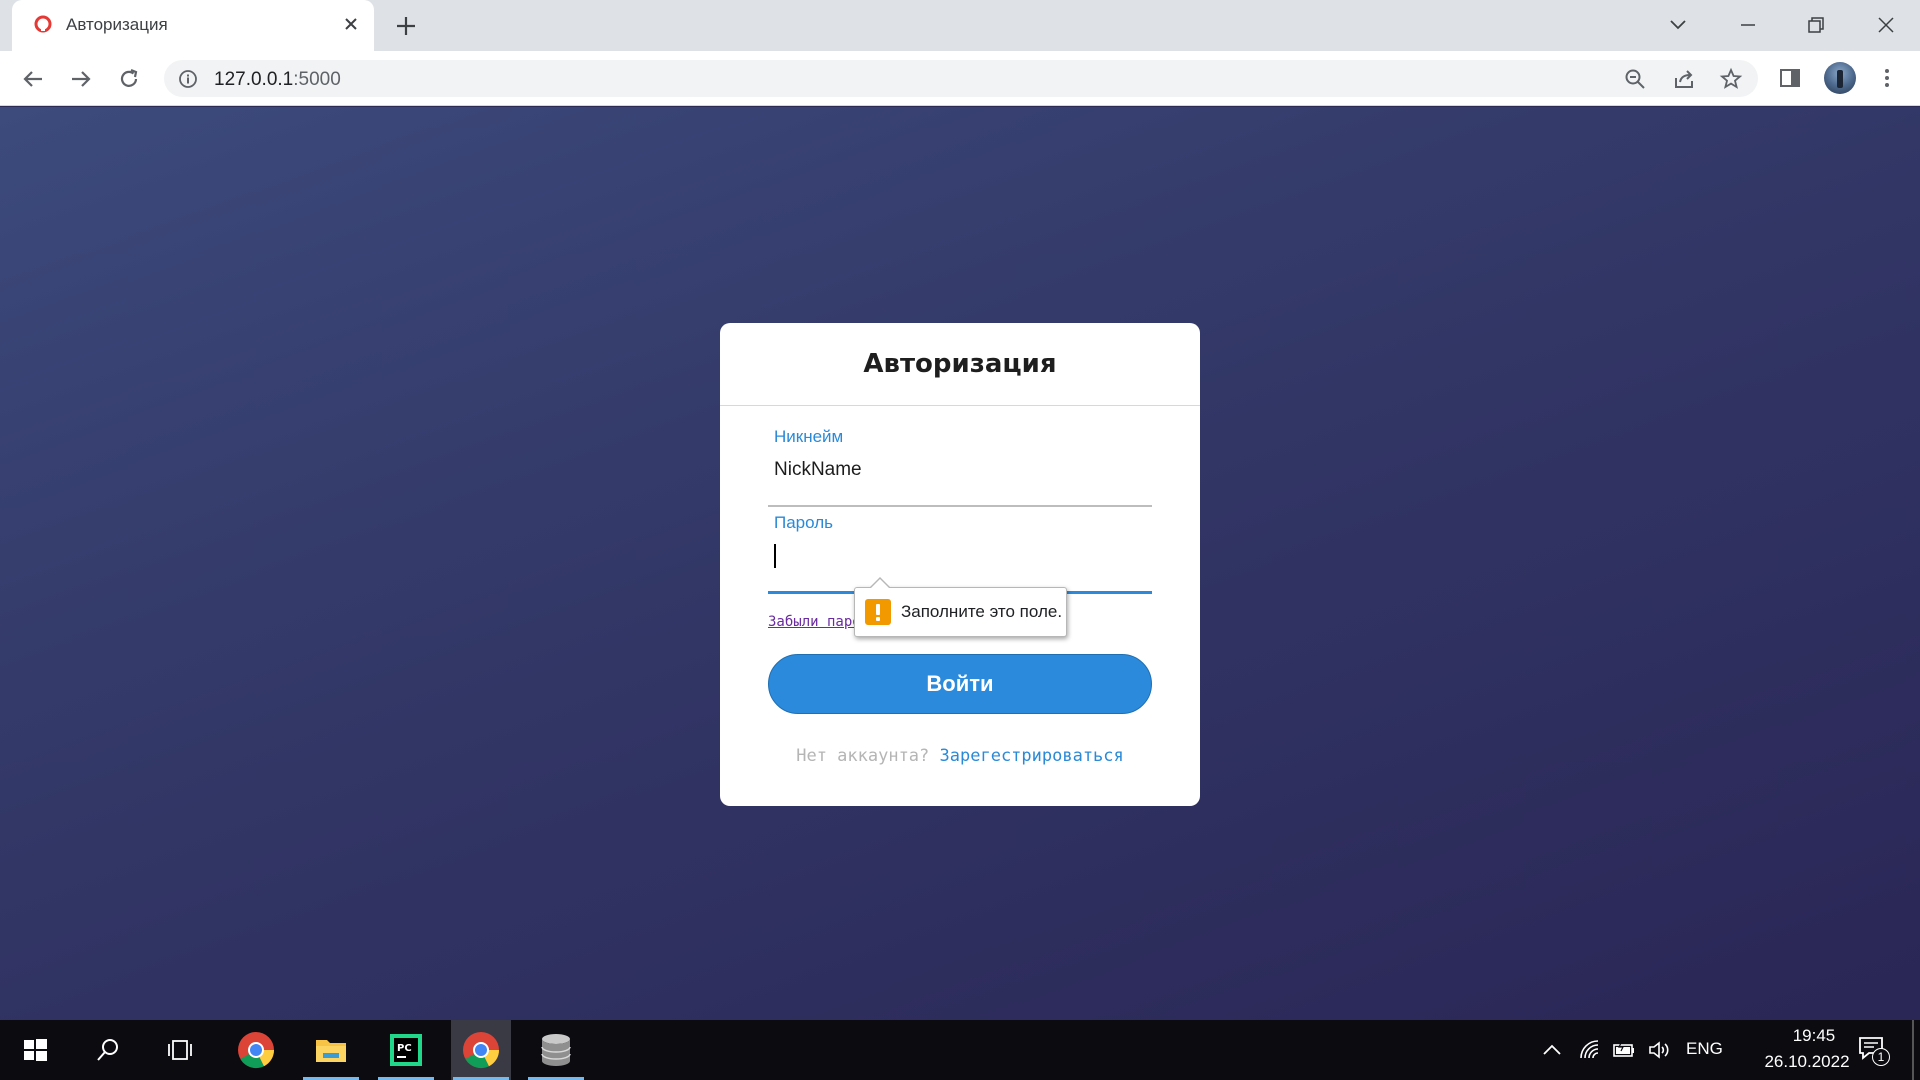  Describe the element at coordinates (775, 556) in the screenshot. I see `text-caret` at that location.